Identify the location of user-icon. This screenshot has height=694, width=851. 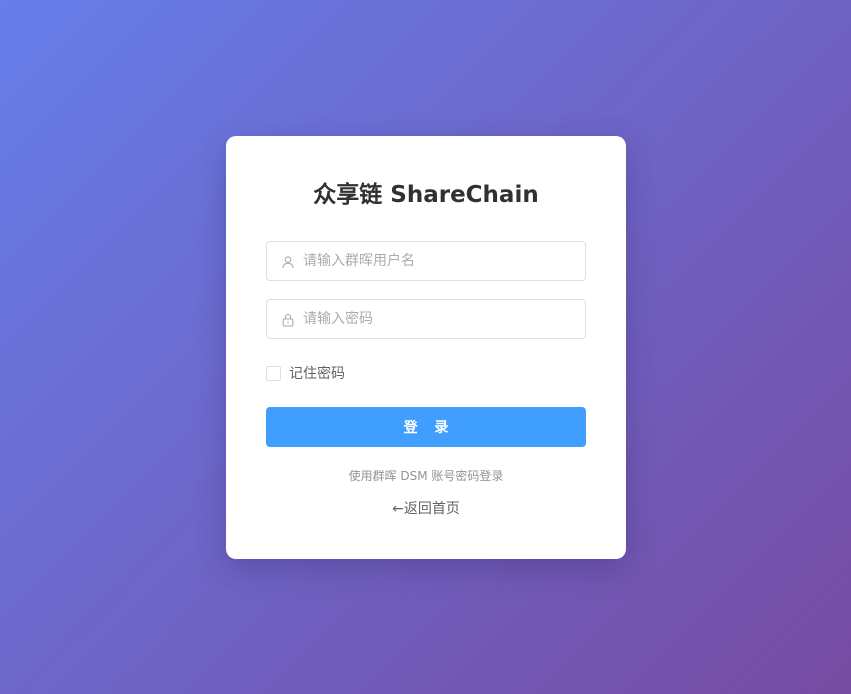
(288, 261).